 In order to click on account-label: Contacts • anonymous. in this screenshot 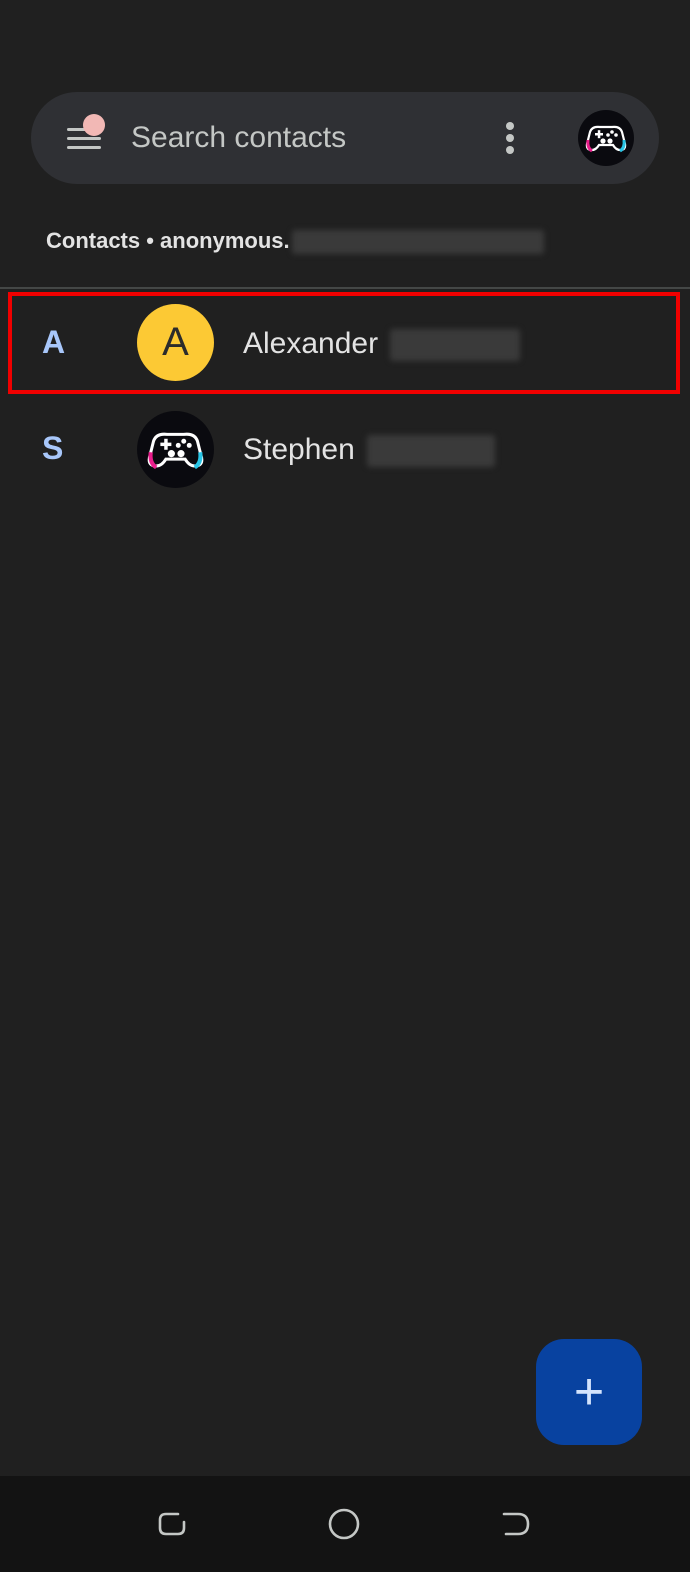, I will do `click(295, 241)`.